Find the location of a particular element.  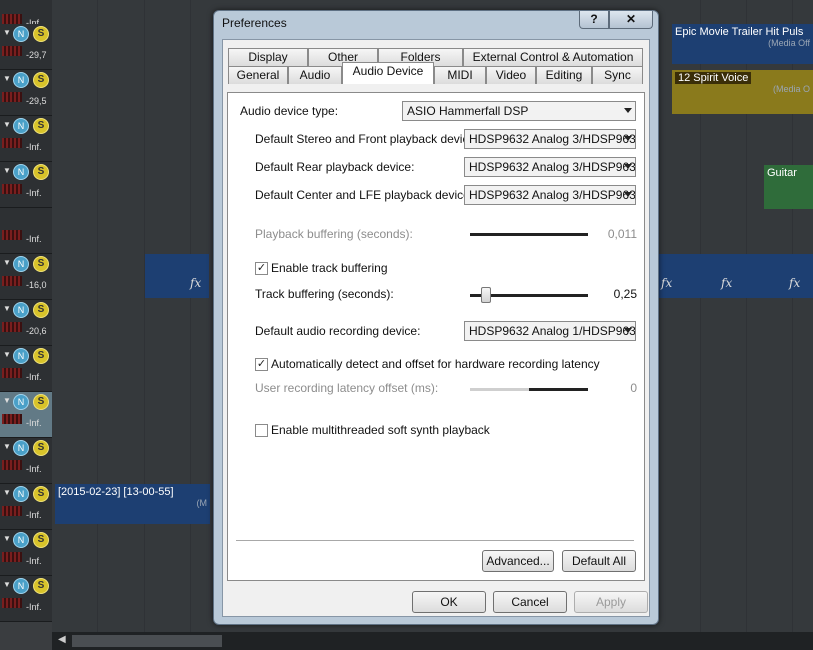

track-header: -Inf. is located at coordinates (26, 231).